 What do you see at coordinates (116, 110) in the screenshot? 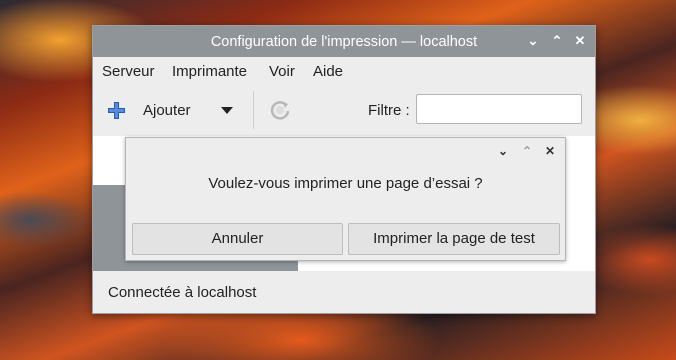
I see `add-icon` at bounding box center [116, 110].